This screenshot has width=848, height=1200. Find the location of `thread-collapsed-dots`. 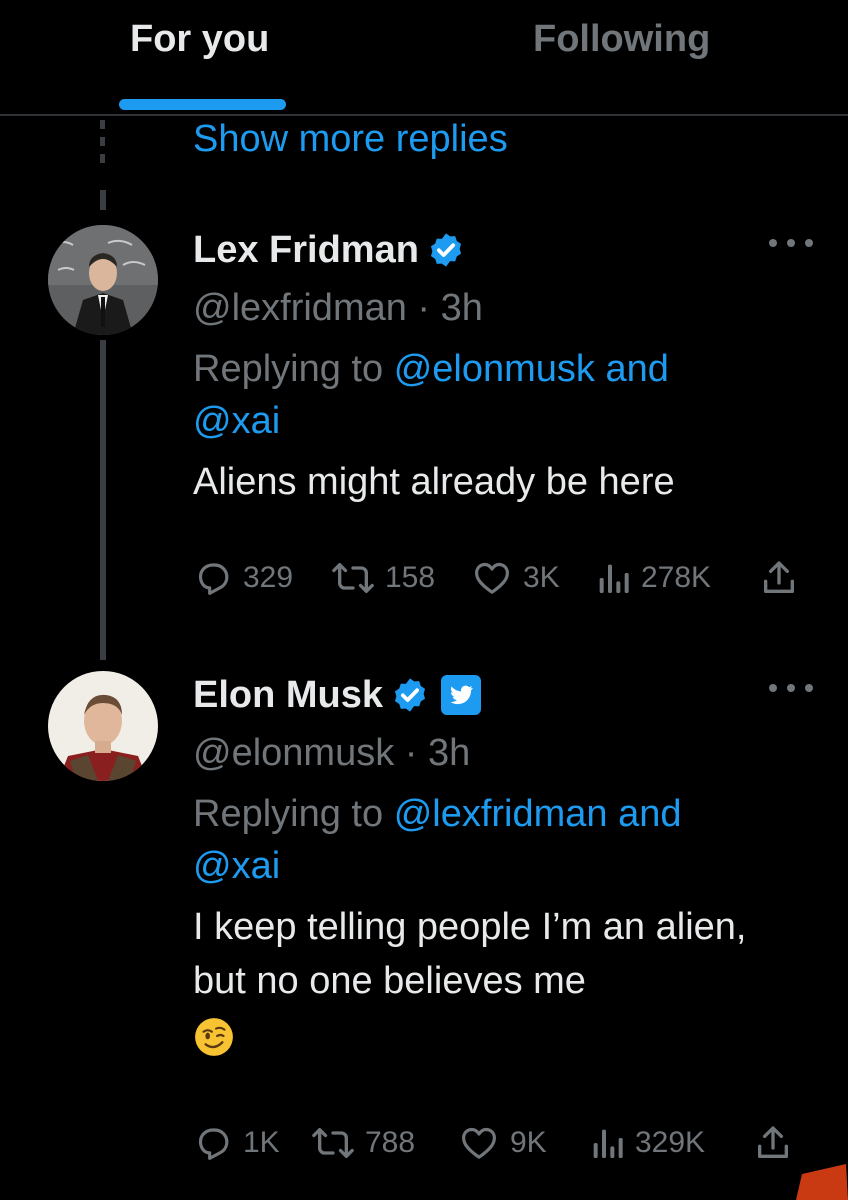

thread-collapsed-dots is located at coordinates (103, 150).